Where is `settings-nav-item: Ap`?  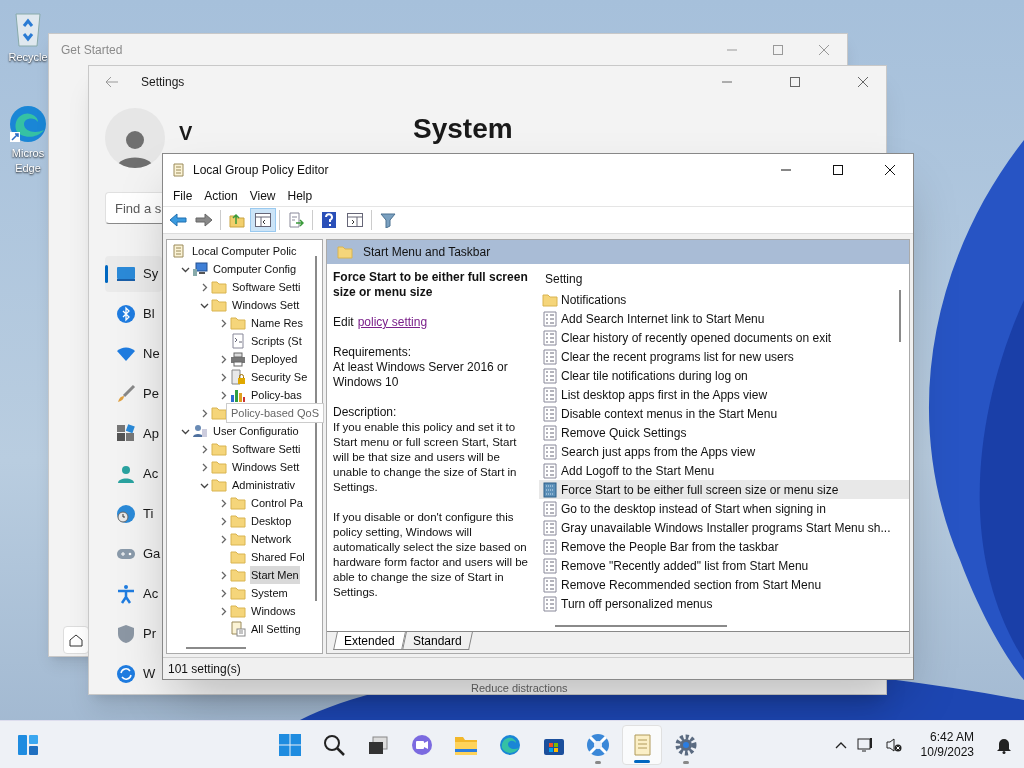
settings-nav-item: Ap is located at coordinates (133, 434).